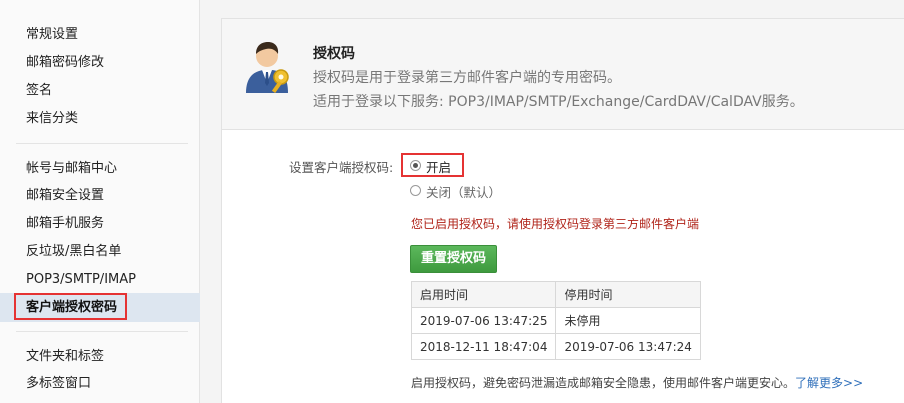 The width and height of the screenshot is (904, 403). What do you see at coordinates (467, 78) in the screenshot?
I see `header-description: 授权码是用于登录第三方邮件客户端的专用密码。` at bounding box center [467, 78].